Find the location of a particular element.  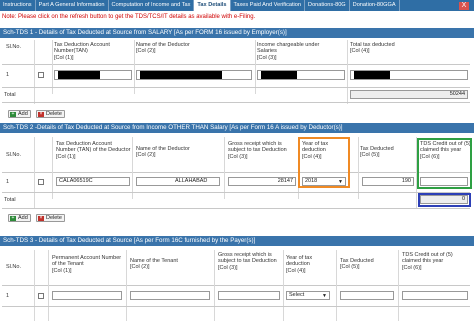

s3-col-tenant: Name of the Tenant [Col (2)] is located at coordinates (154, 264).